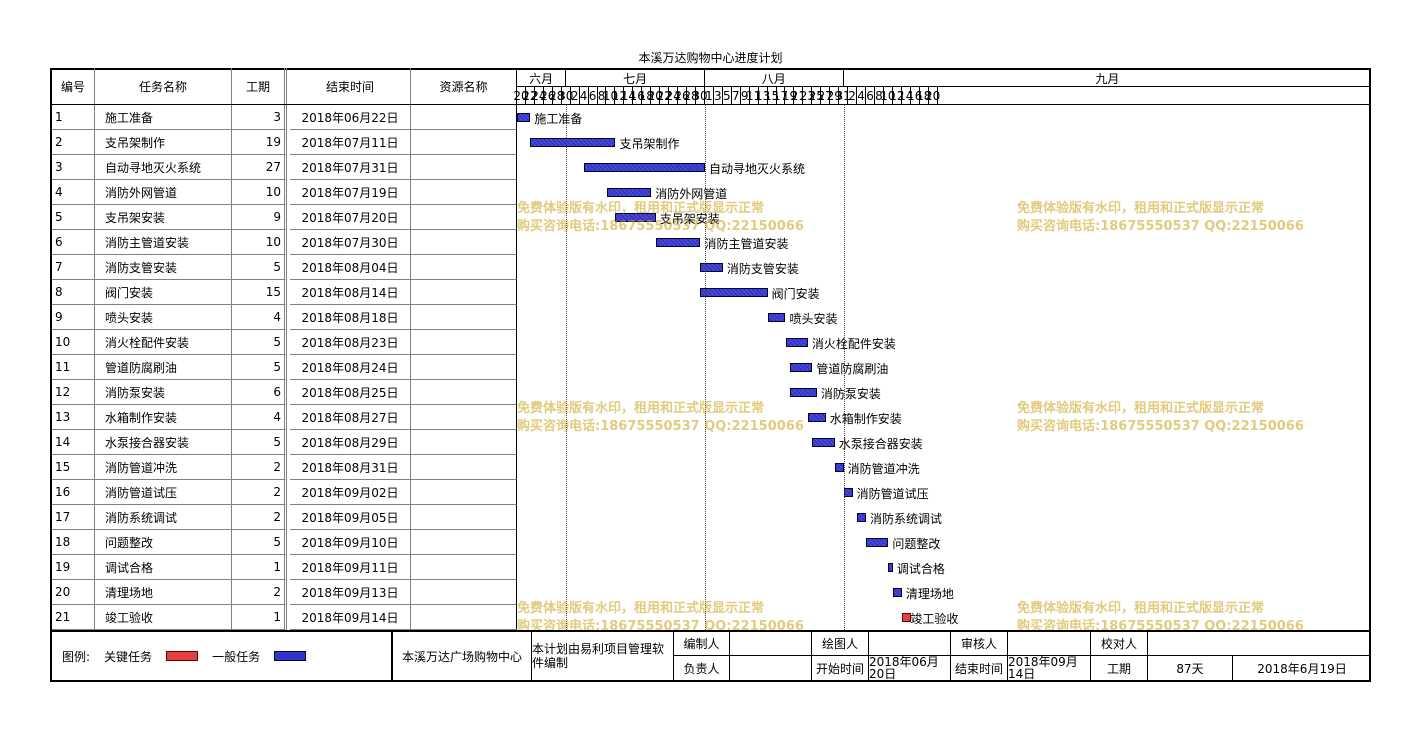 This screenshot has width=1421, height=731. Describe the element at coordinates (736, 95) in the screenshot. I see `day-tick-label: 7` at that location.